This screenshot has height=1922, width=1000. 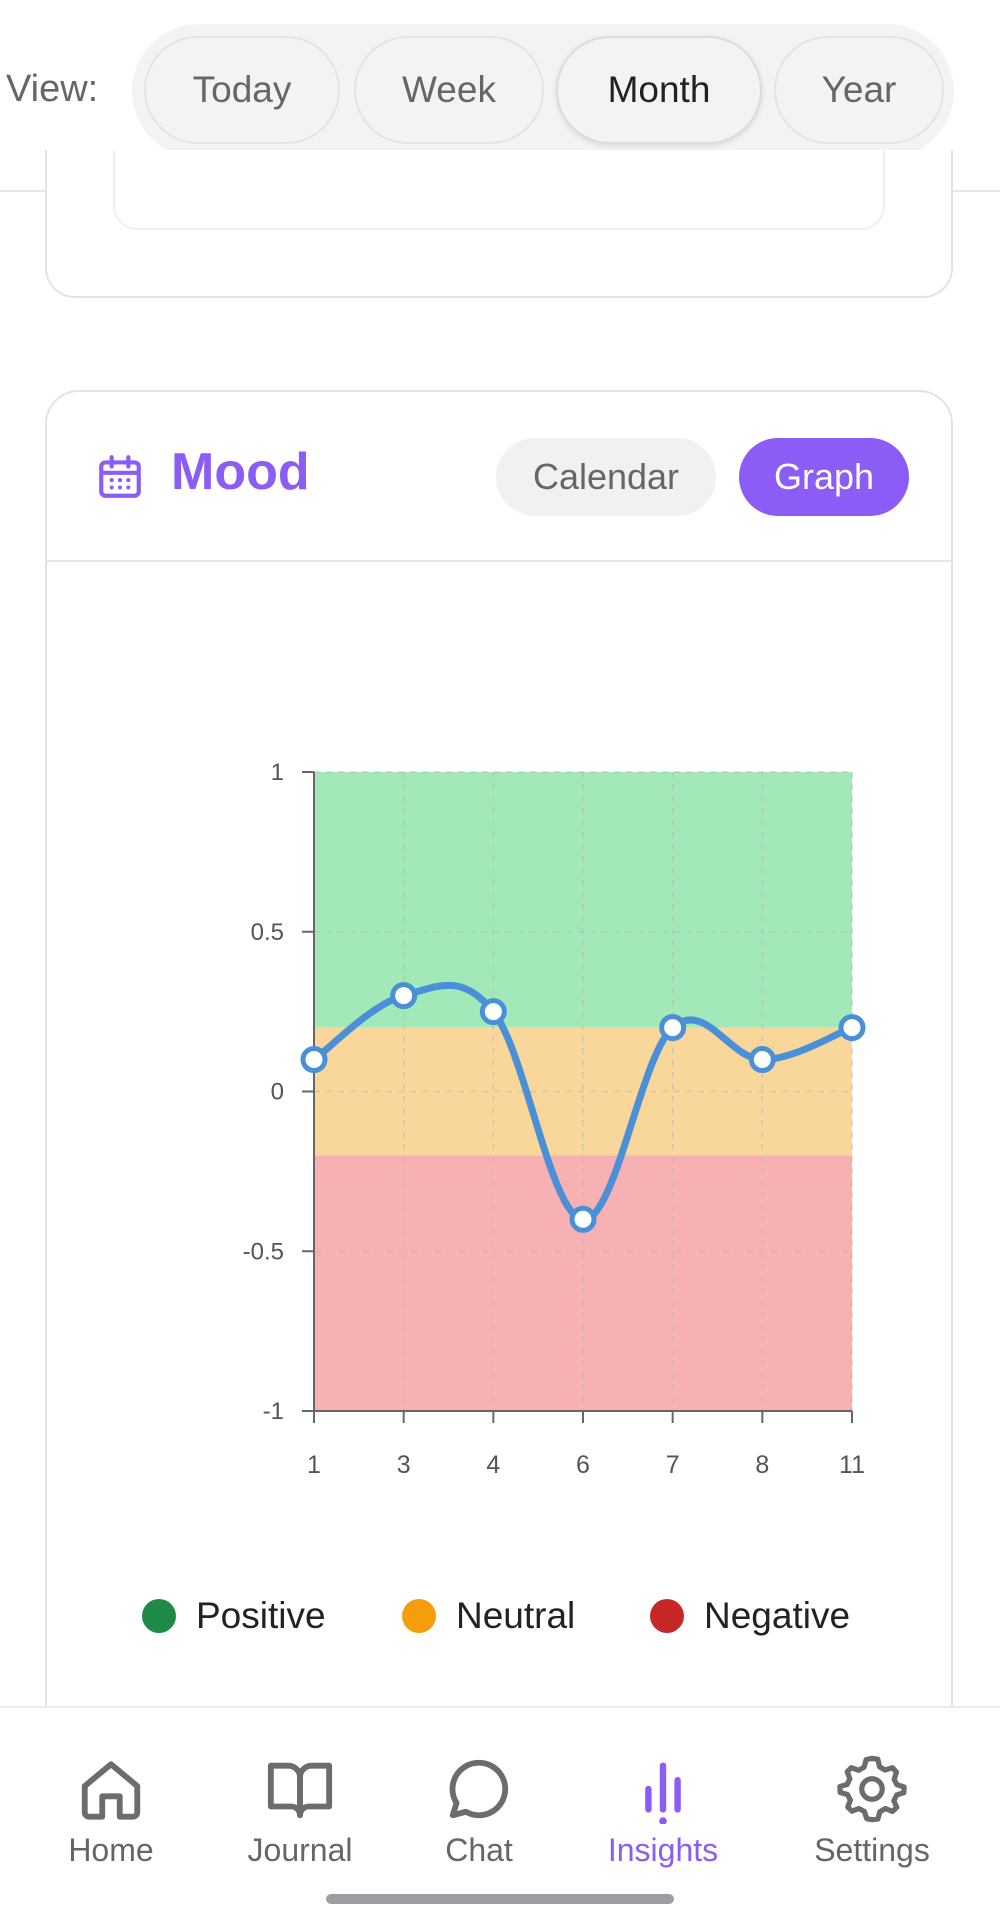 I want to click on nav-item-settings: Settings, so click(x=872, y=1798).